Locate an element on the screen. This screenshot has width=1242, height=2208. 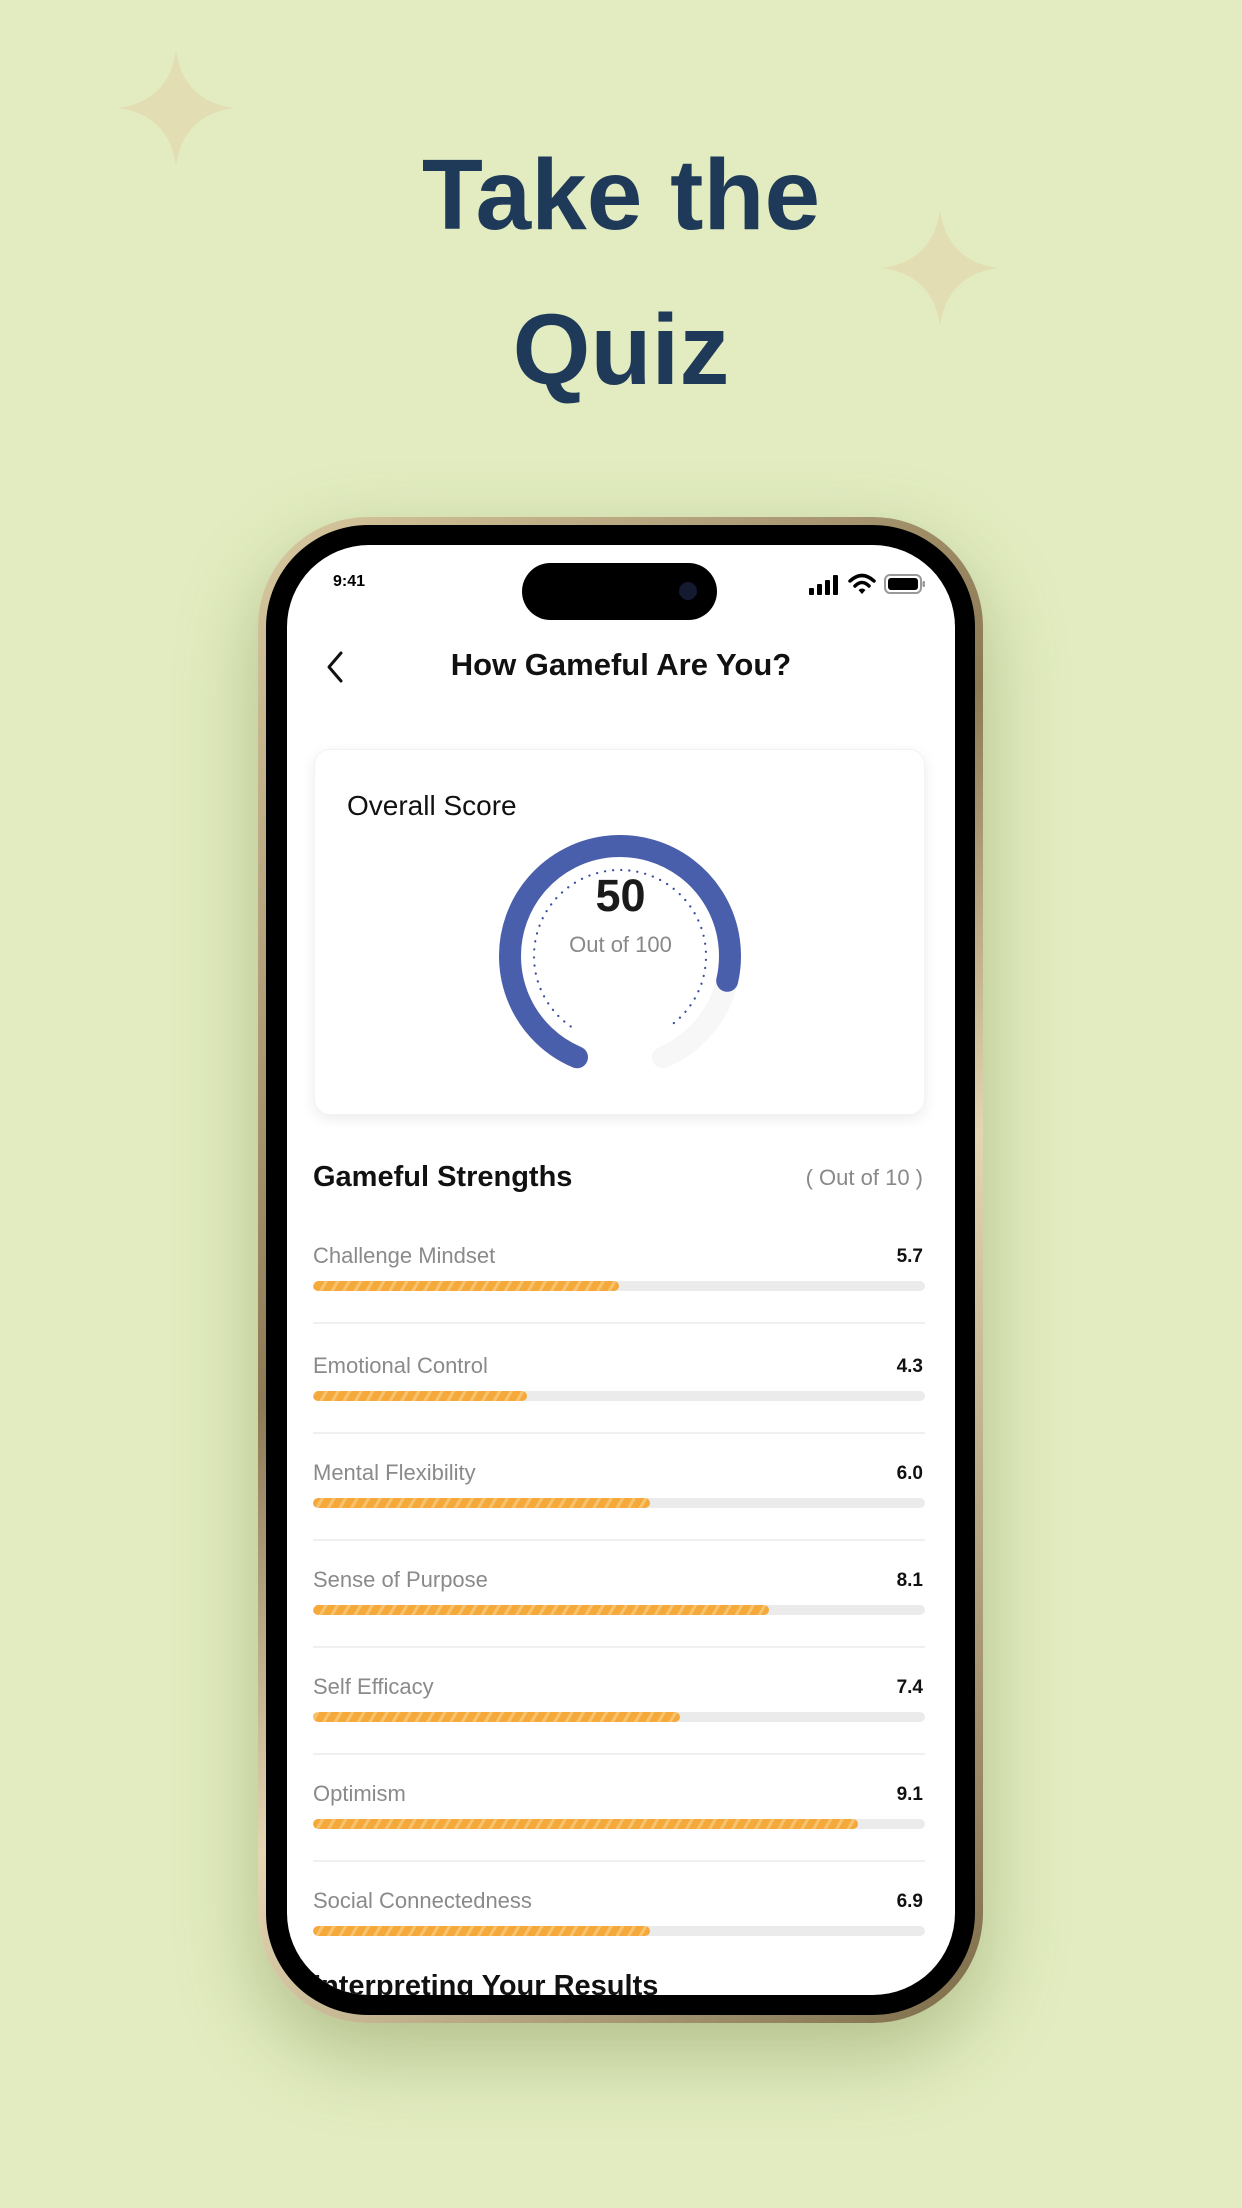
strength-label: Social Connectedness is located at coordinates (422, 1900).